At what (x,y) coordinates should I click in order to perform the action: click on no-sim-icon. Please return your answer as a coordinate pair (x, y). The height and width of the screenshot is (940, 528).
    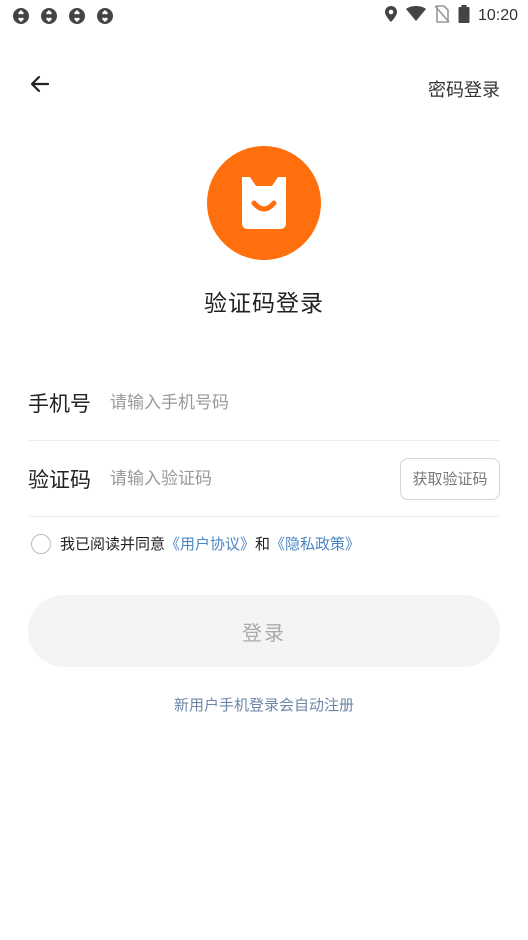
    Looking at the image, I should click on (442, 16).